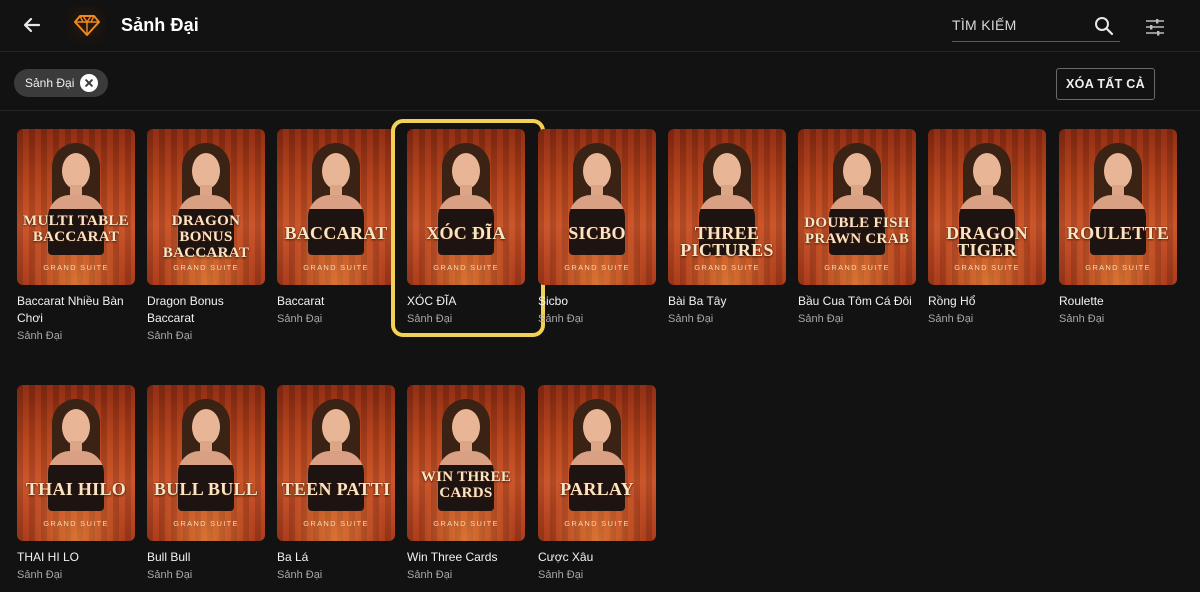 This screenshot has width=1200, height=592. Describe the element at coordinates (987, 207) in the screenshot. I see `game-thumbnail: DRAGON TIGER GRAND SUITE` at that location.